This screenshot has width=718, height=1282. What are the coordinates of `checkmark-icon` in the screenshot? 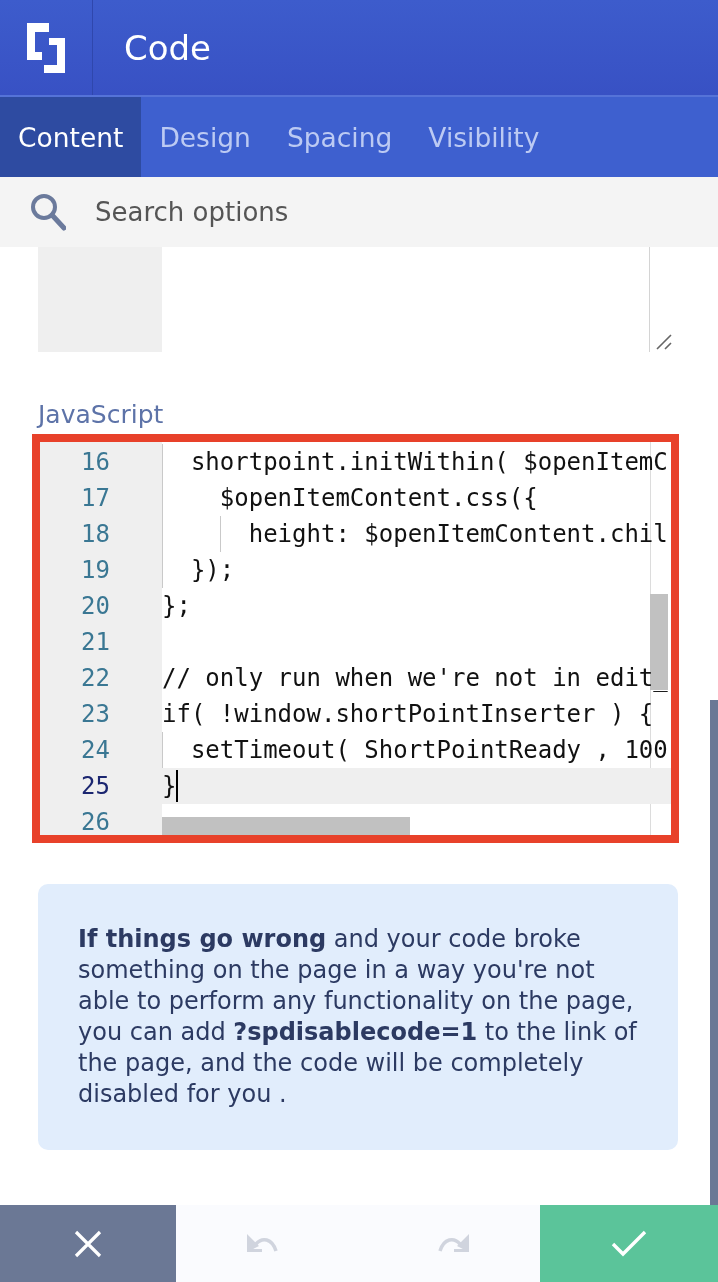 It's located at (629, 1243).